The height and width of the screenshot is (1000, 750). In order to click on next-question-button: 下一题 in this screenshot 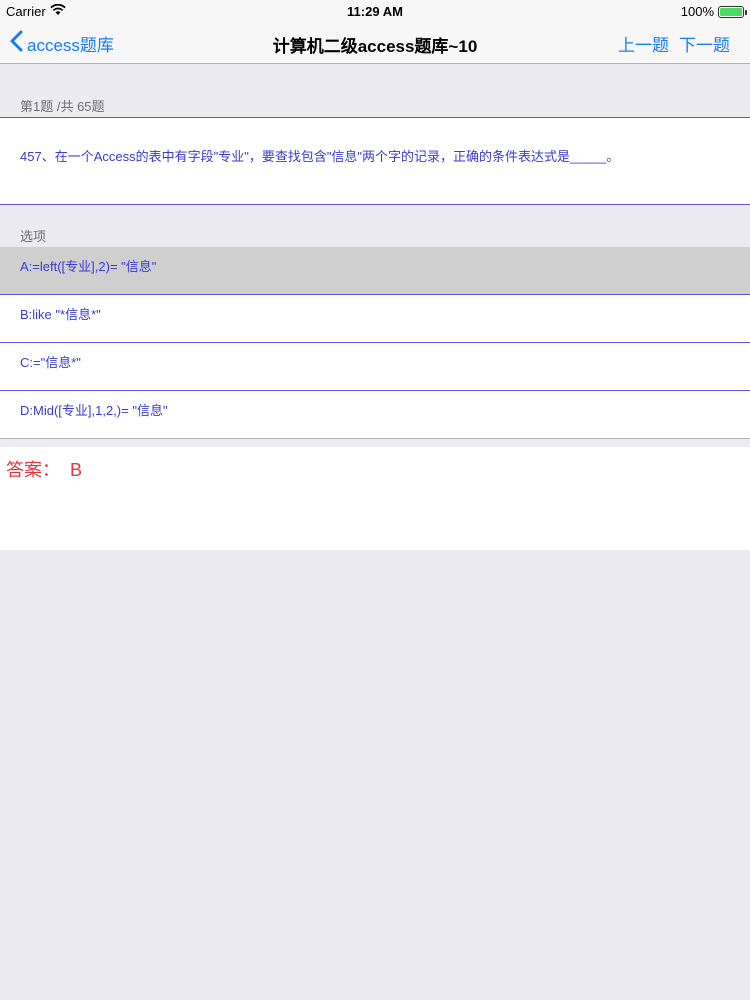, I will do `click(704, 43)`.